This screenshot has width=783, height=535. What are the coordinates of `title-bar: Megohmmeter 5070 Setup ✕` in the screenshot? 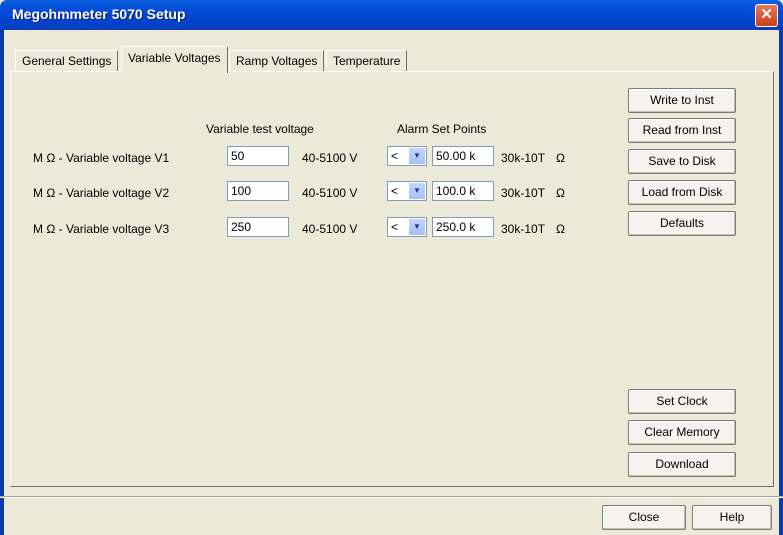 It's located at (391, 15).